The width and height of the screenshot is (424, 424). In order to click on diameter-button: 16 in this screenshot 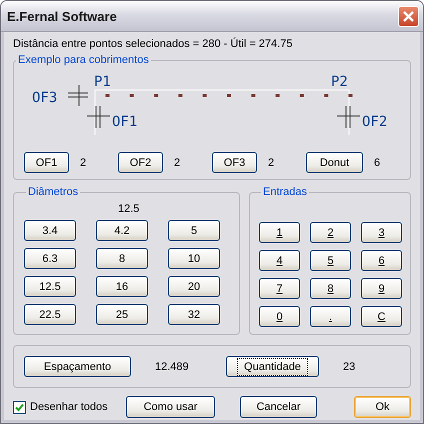, I will do `click(122, 286)`.